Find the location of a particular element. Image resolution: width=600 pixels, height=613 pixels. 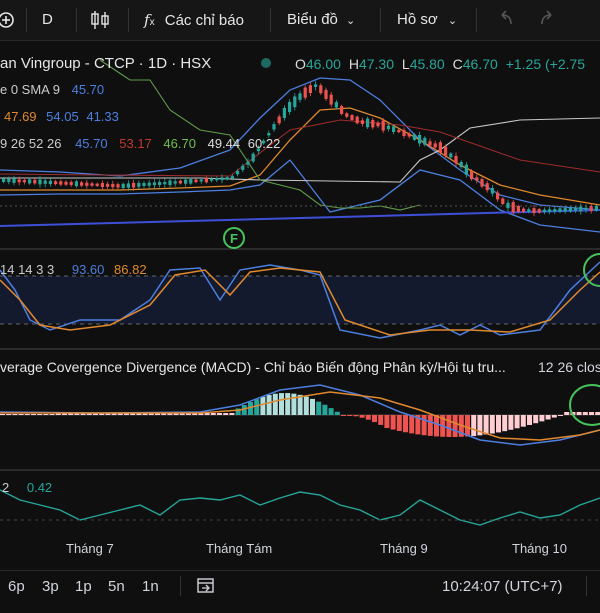

chart-menu-button: Biểu đồ ⌄ is located at coordinates (321, 20).